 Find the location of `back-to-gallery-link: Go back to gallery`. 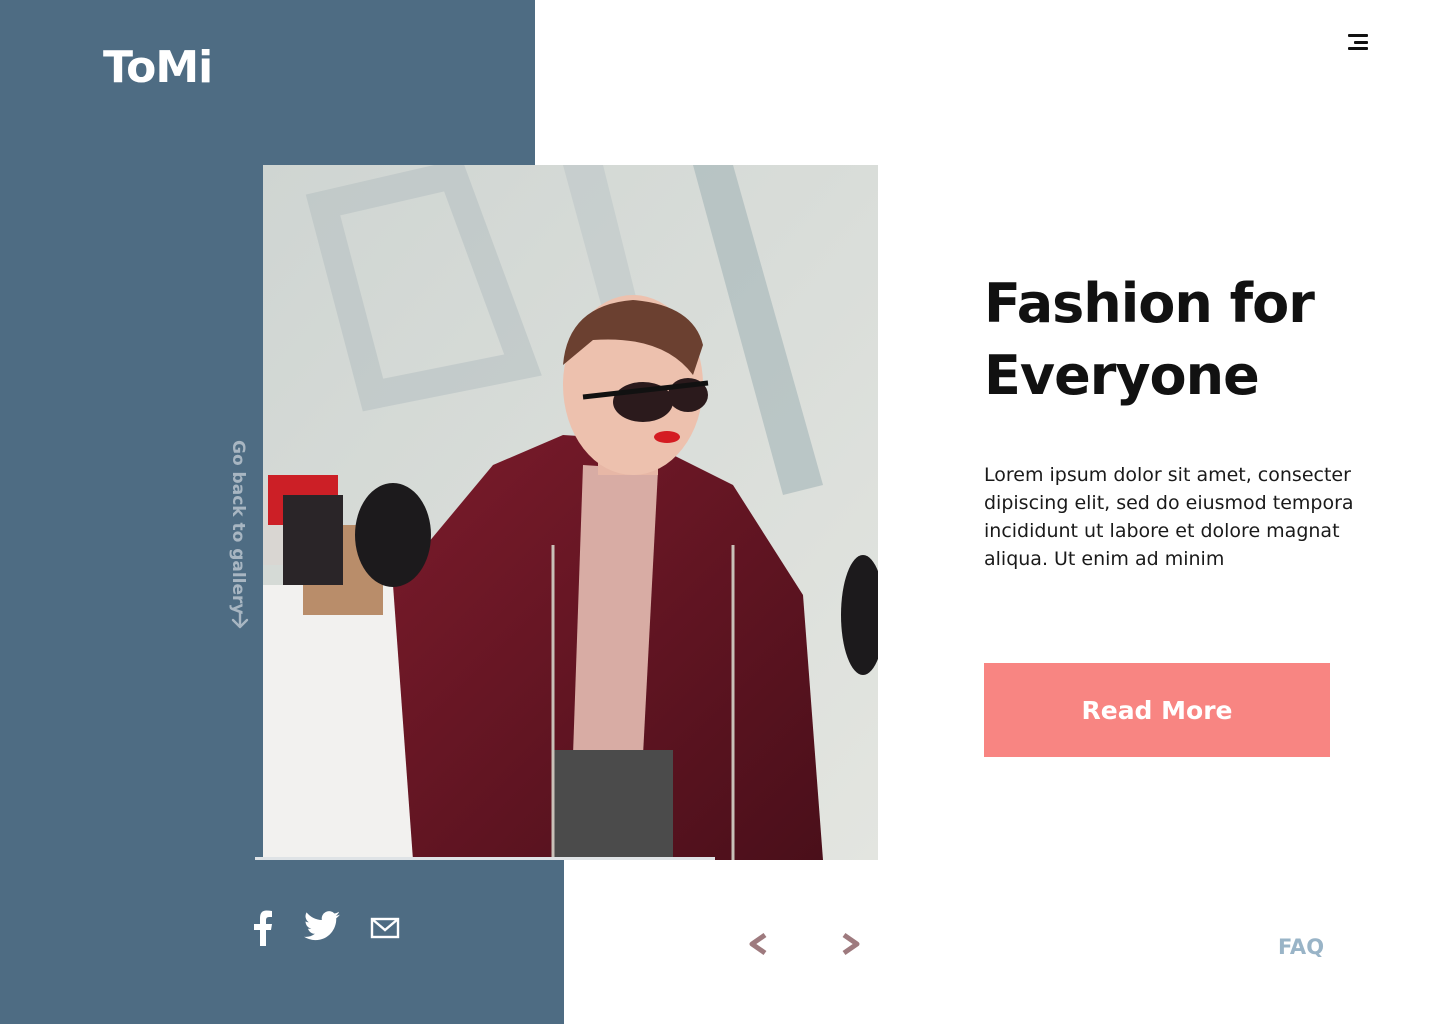

back-to-gallery-link: Go back to gallery is located at coordinates (241, 535).